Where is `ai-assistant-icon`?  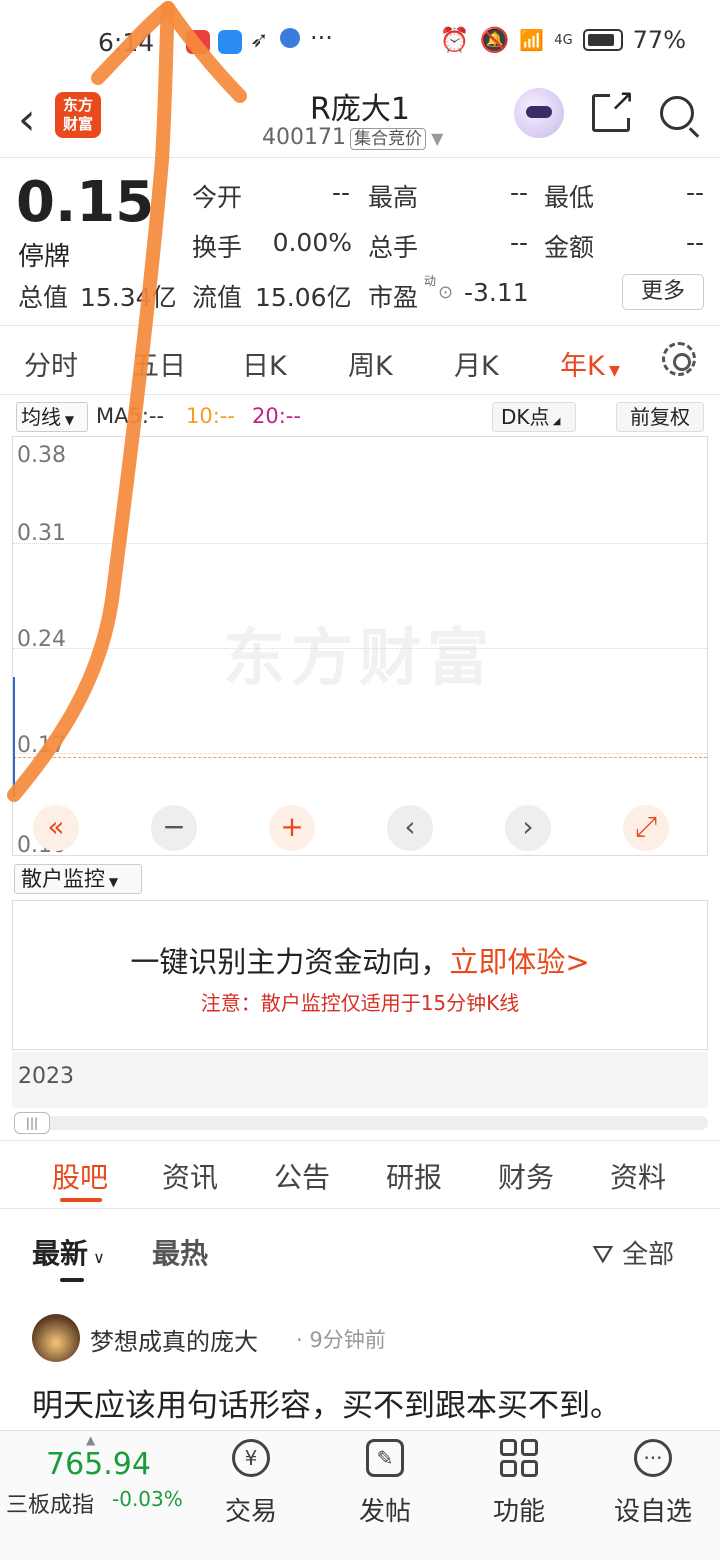 ai-assistant-icon is located at coordinates (539, 113).